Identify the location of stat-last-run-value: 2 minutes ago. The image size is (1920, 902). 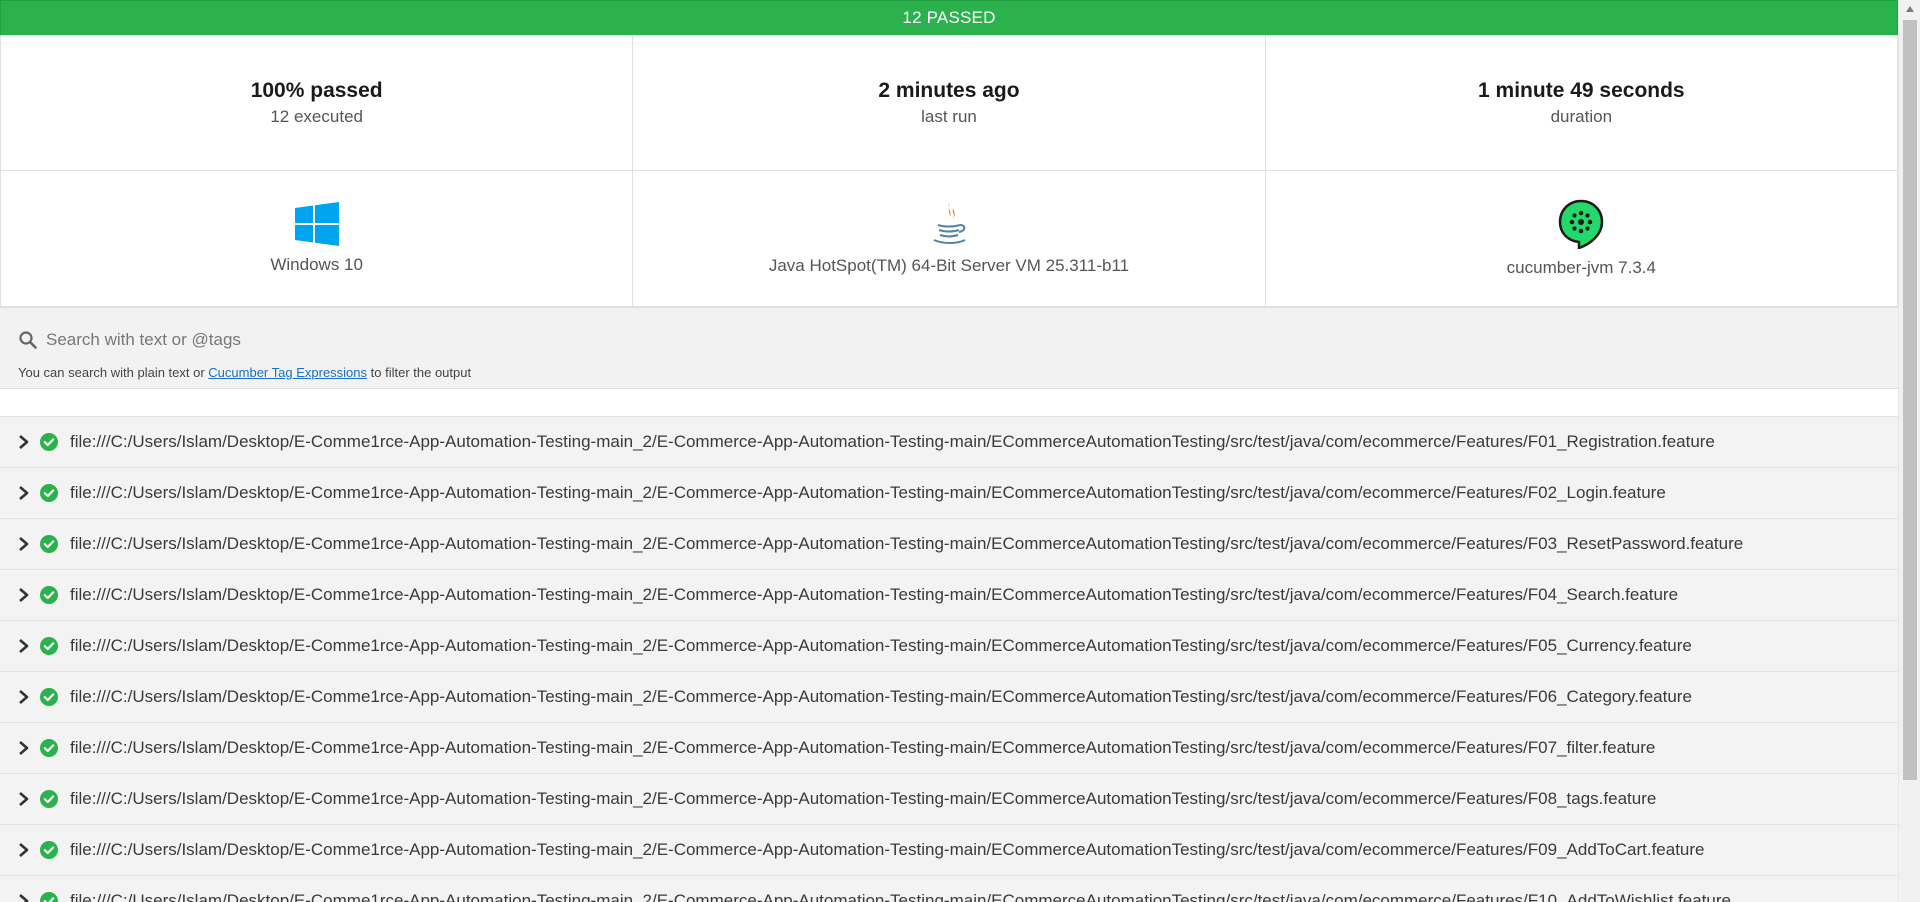
(949, 90).